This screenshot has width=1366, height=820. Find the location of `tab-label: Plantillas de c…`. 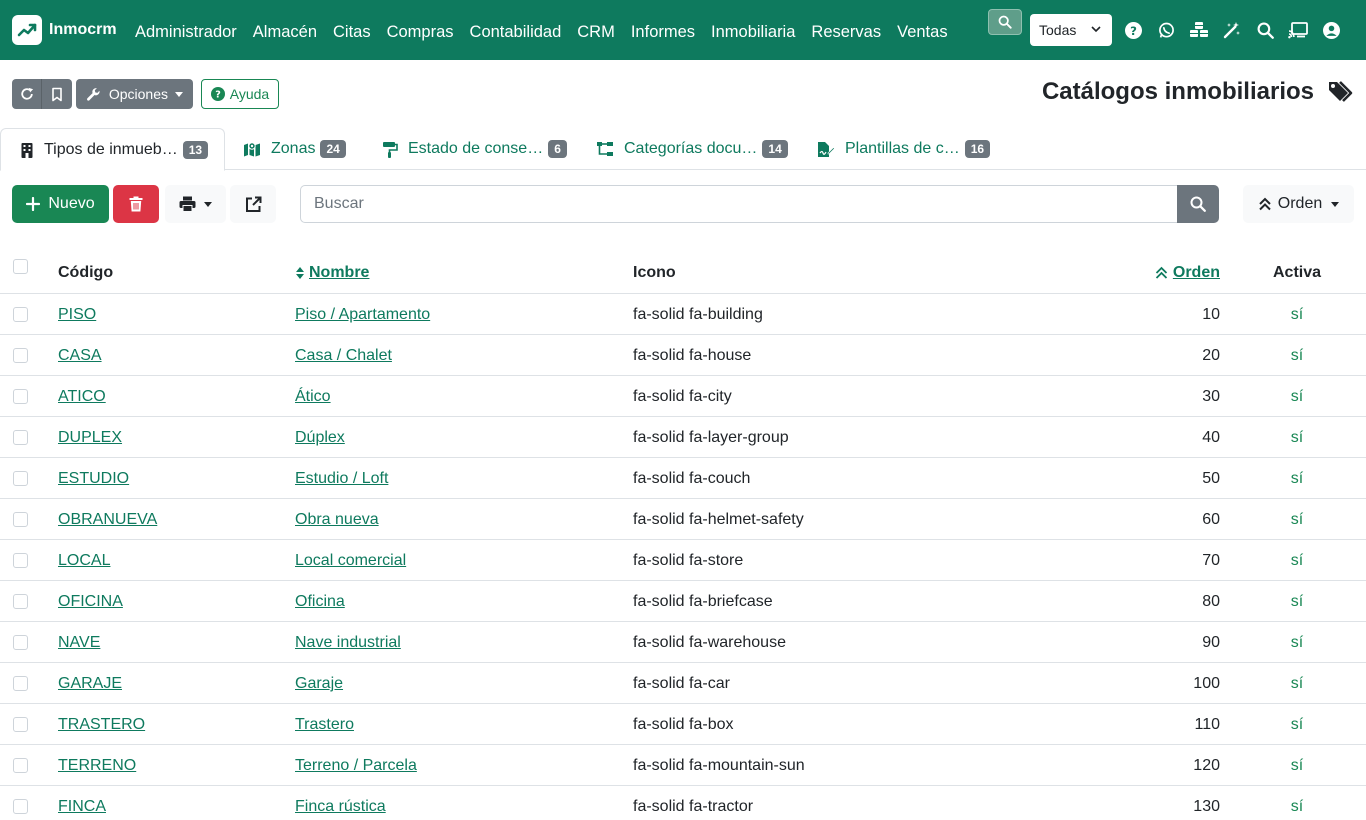

tab-label: Plantillas de c… is located at coordinates (902, 148).